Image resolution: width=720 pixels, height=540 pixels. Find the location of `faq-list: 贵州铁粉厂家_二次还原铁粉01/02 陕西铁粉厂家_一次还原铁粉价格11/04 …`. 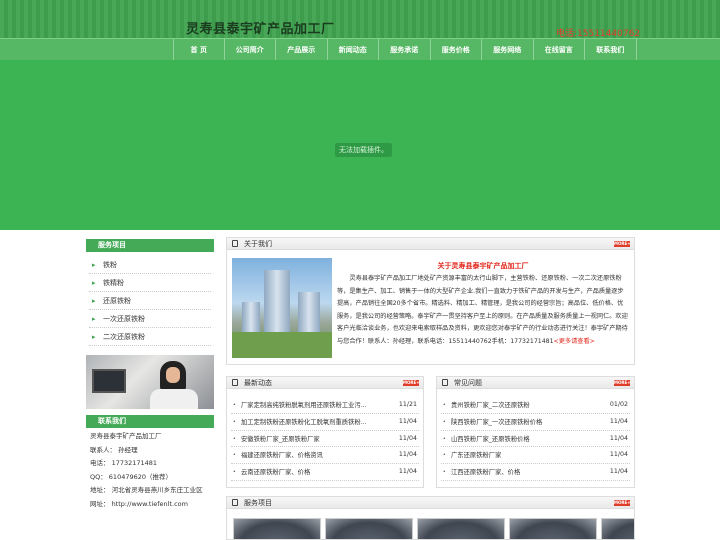

faq-list: 贵州铁粉厂家_二次还原铁粉01/02 陕西铁粉厂家_一次还原铁粉价格11/04 … is located at coordinates (535, 439).